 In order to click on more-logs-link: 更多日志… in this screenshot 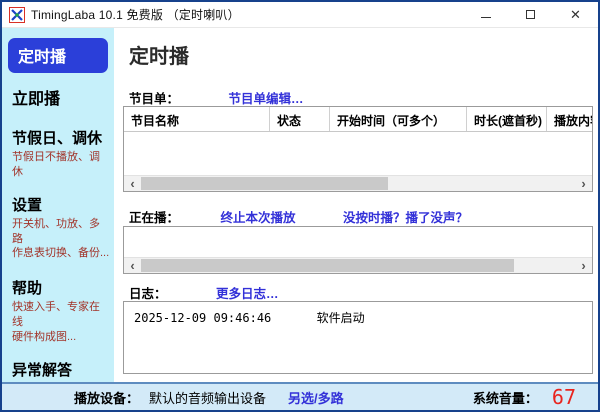, I will do `click(247, 294)`.